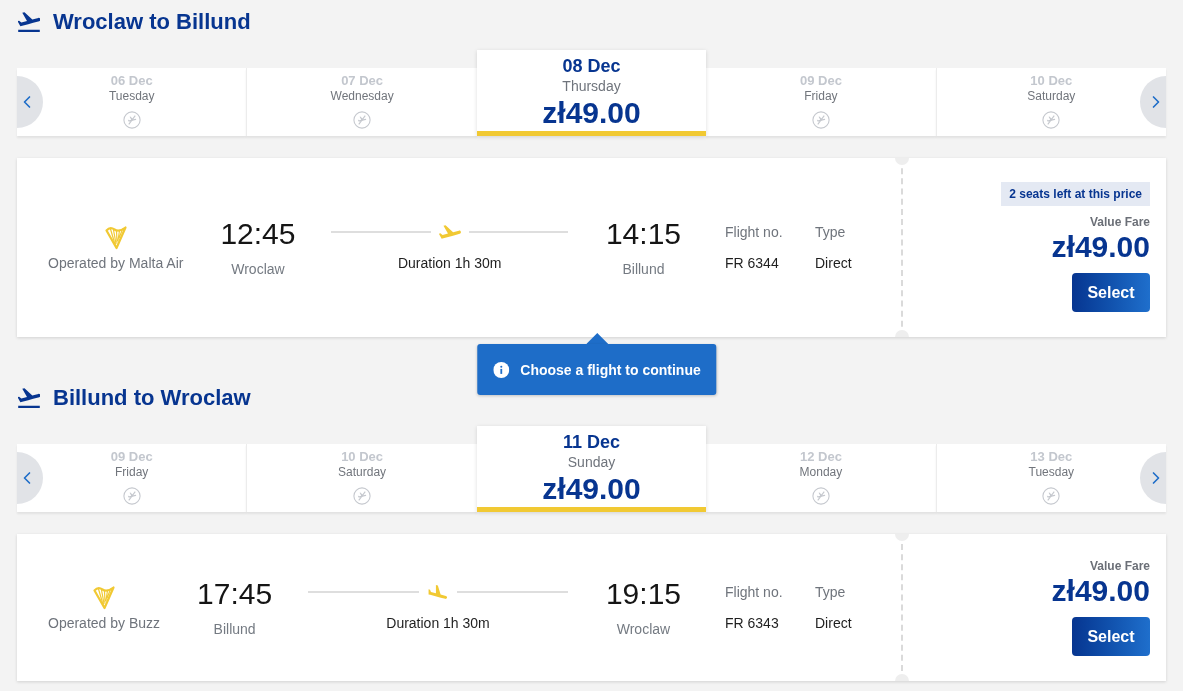 This screenshot has width=1183, height=691. I want to click on tooltip-text: Choose a flight to continue, so click(610, 369).